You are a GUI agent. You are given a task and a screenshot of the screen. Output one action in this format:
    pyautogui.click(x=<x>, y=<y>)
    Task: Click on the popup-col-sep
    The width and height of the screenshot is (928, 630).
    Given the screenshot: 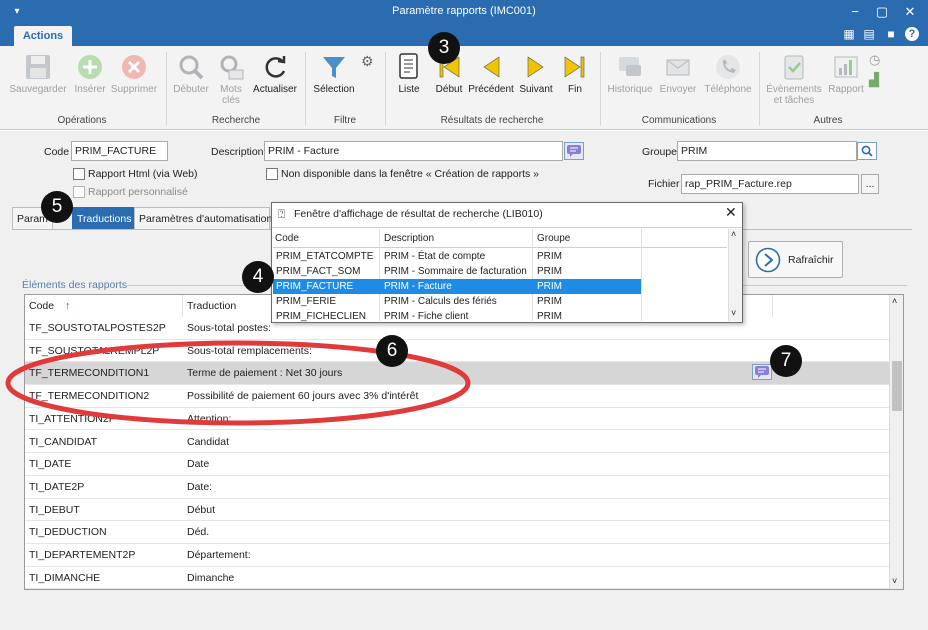 What is the action you would take?
    pyautogui.click(x=641, y=275)
    